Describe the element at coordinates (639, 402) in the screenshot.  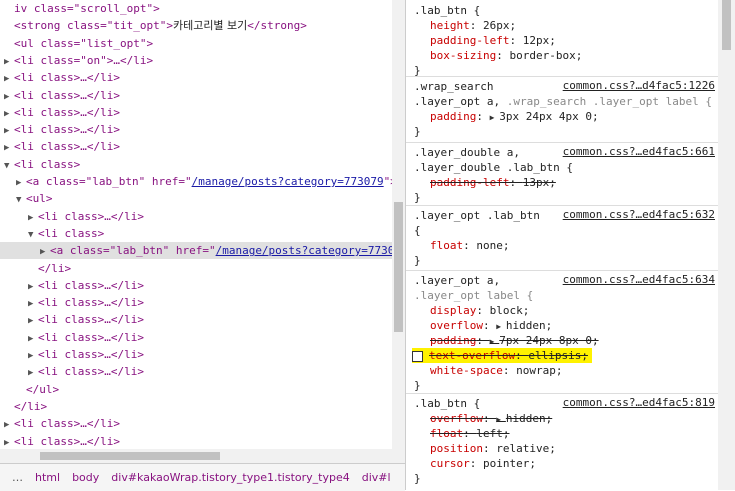
I see `stylesheet-source-link: common.css?…ed4fac5:819` at that location.